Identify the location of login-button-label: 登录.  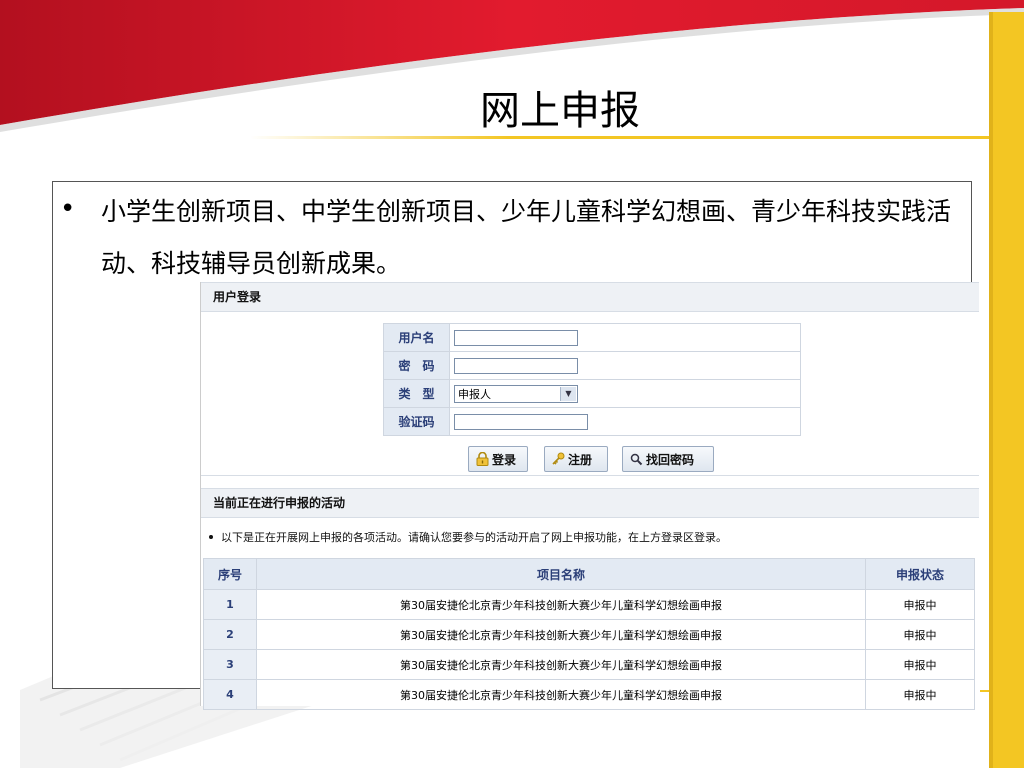
(504, 459).